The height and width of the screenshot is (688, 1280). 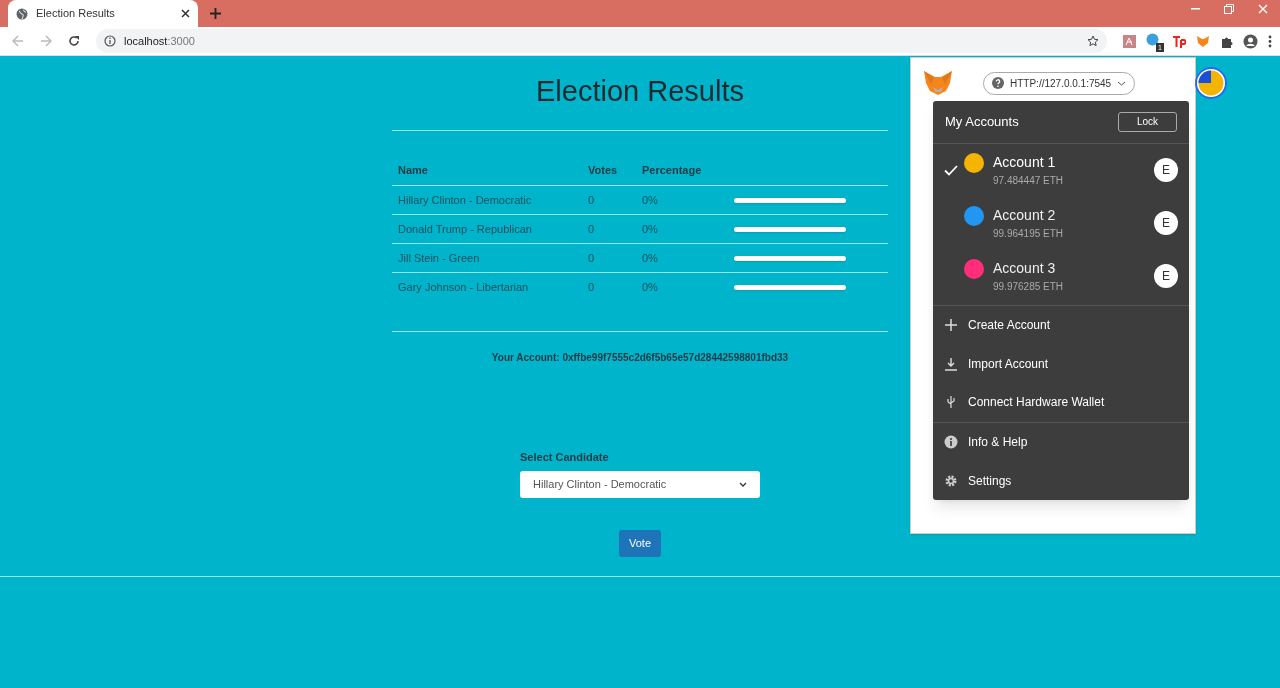 What do you see at coordinates (185, 13) in the screenshot?
I see `close-icon` at bounding box center [185, 13].